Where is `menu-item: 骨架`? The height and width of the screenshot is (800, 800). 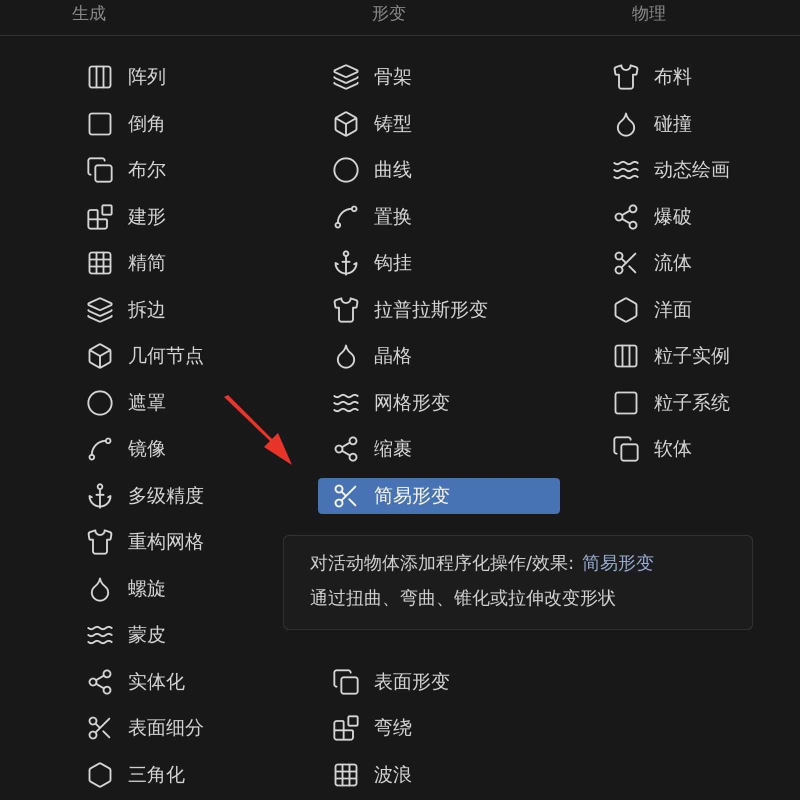
menu-item: 骨架 is located at coordinates (439, 77).